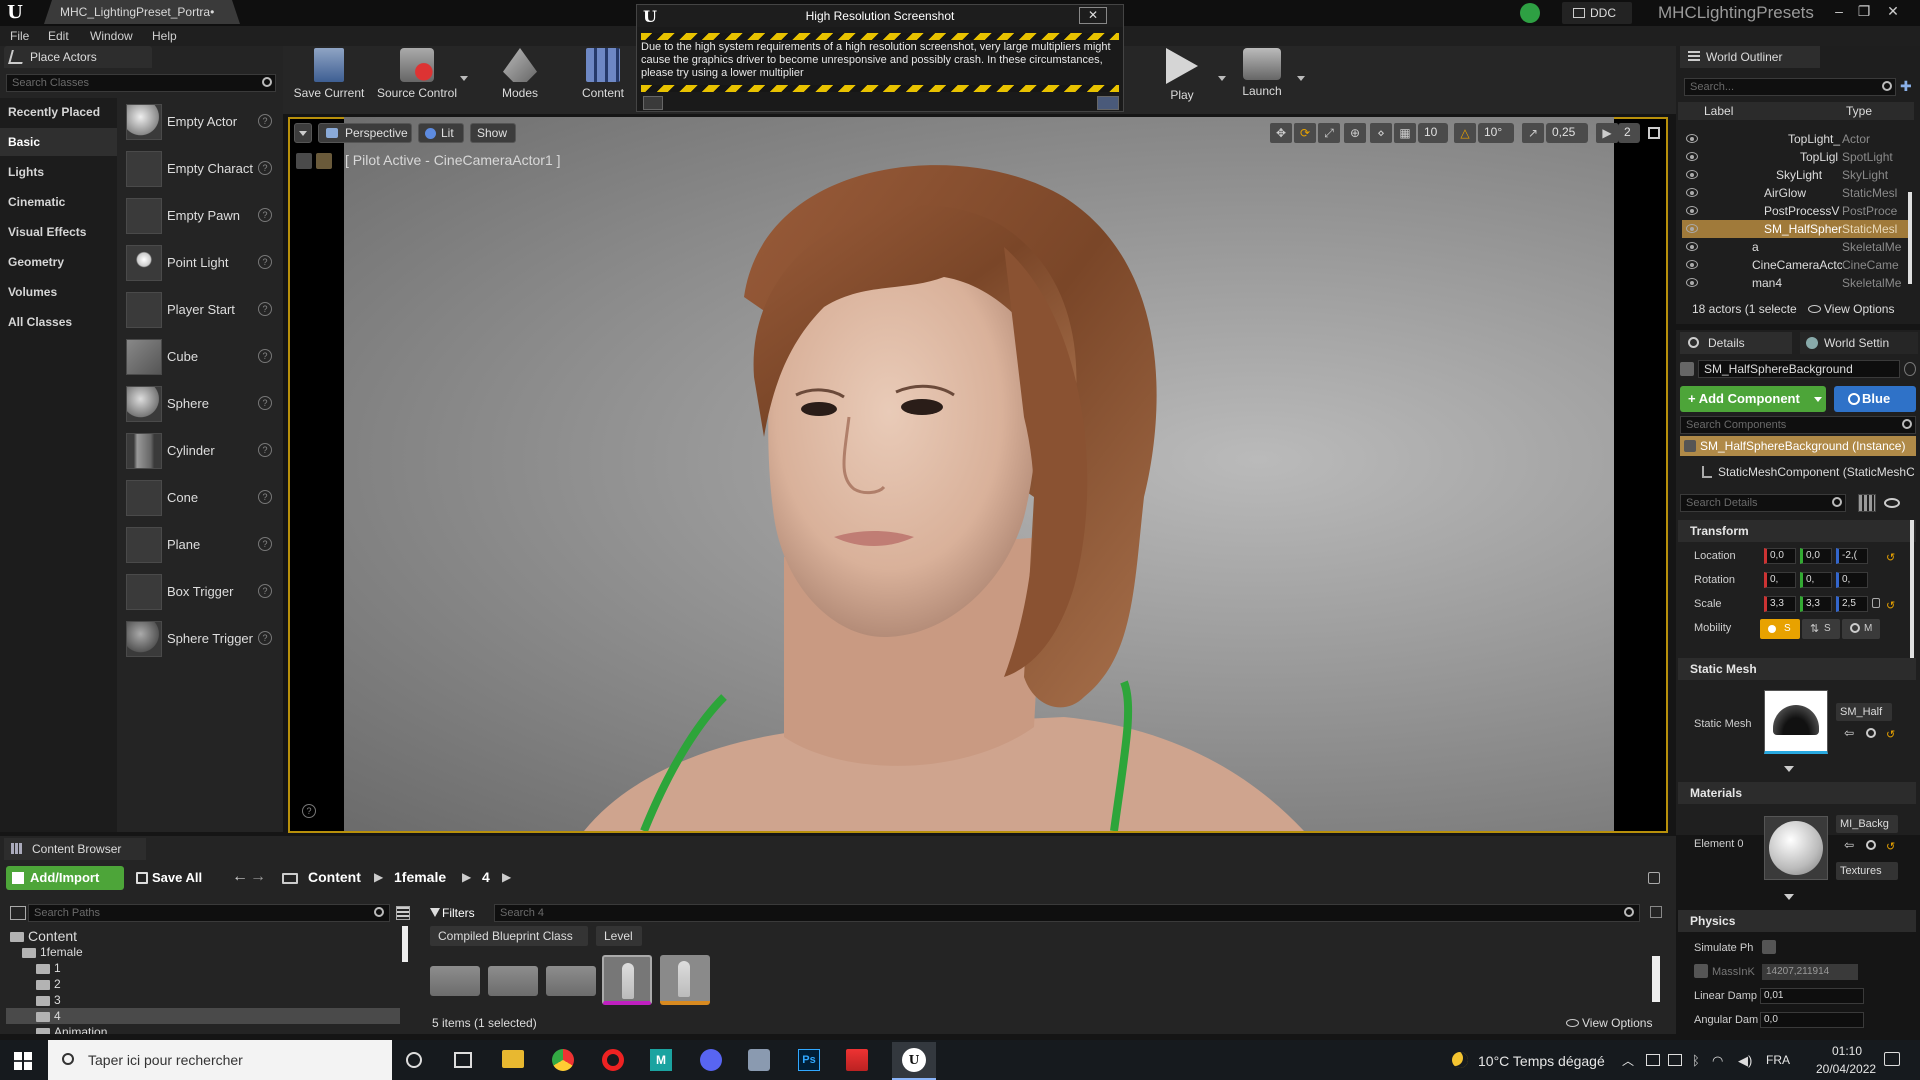 This screenshot has width=1920, height=1080. Describe the element at coordinates (52, 952) in the screenshot. I see `tree-1female: 1female` at that location.